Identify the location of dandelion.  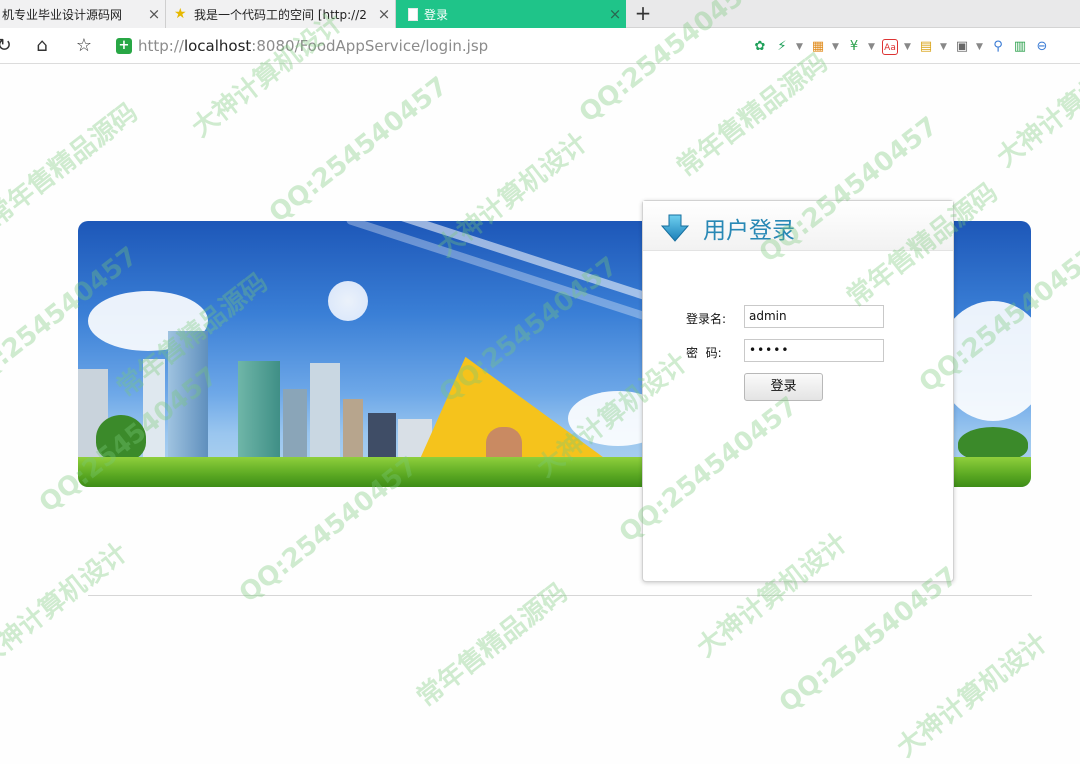
(348, 301).